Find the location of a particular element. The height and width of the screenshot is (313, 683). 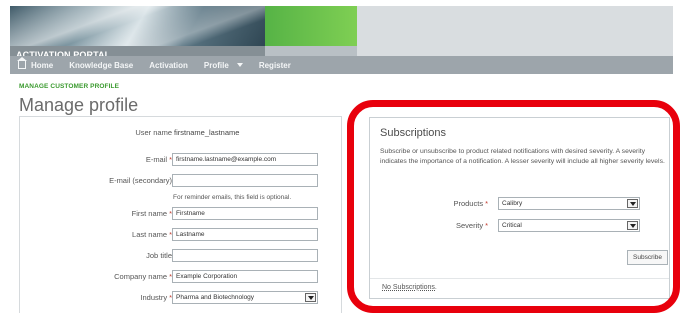

company-row: Company name * Example Corporation is located at coordinates (185, 277).